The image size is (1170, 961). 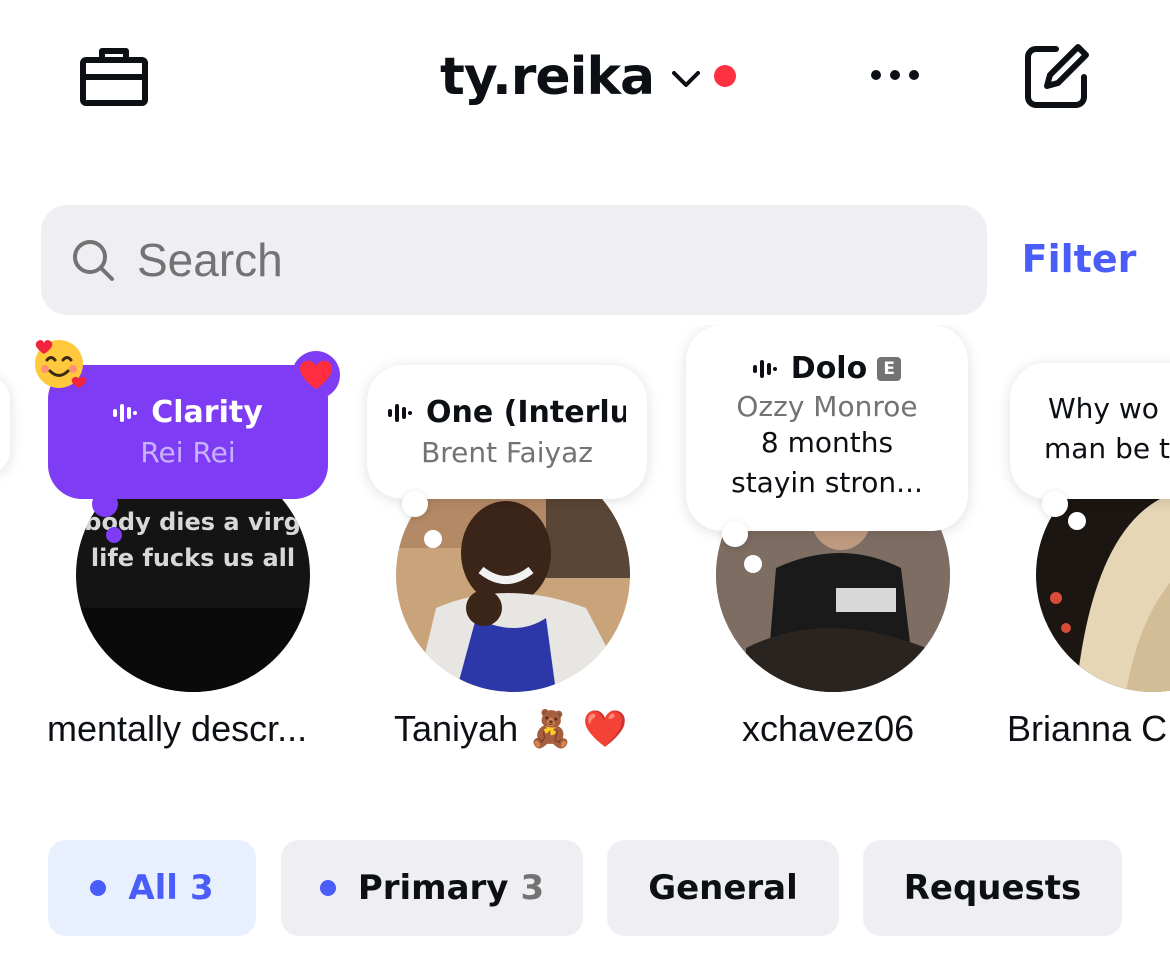 I want to click on red-heart-icon, so click(x=316, y=375).